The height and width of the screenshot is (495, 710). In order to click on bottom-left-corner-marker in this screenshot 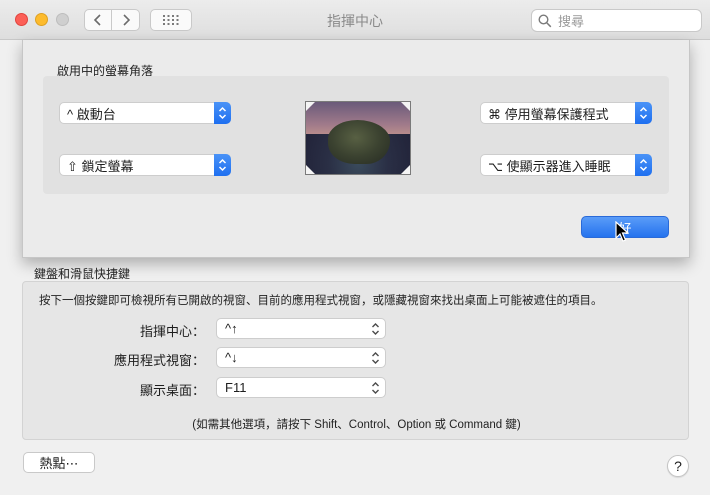, I will do `click(310, 169)`.